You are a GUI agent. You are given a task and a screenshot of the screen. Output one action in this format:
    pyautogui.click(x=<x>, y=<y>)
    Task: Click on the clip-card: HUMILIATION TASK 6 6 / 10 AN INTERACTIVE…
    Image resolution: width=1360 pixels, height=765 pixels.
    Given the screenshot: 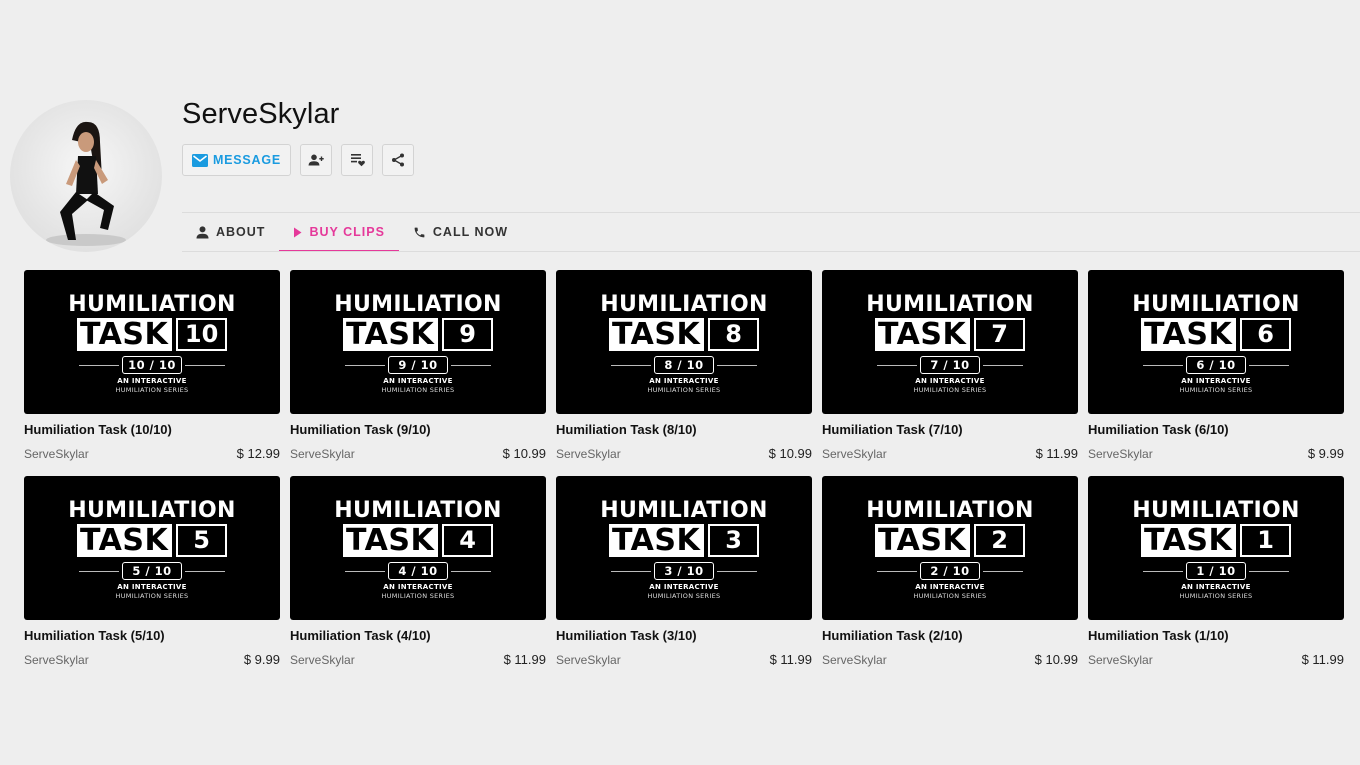 What is the action you would take?
    pyautogui.click(x=1216, y=367)
    